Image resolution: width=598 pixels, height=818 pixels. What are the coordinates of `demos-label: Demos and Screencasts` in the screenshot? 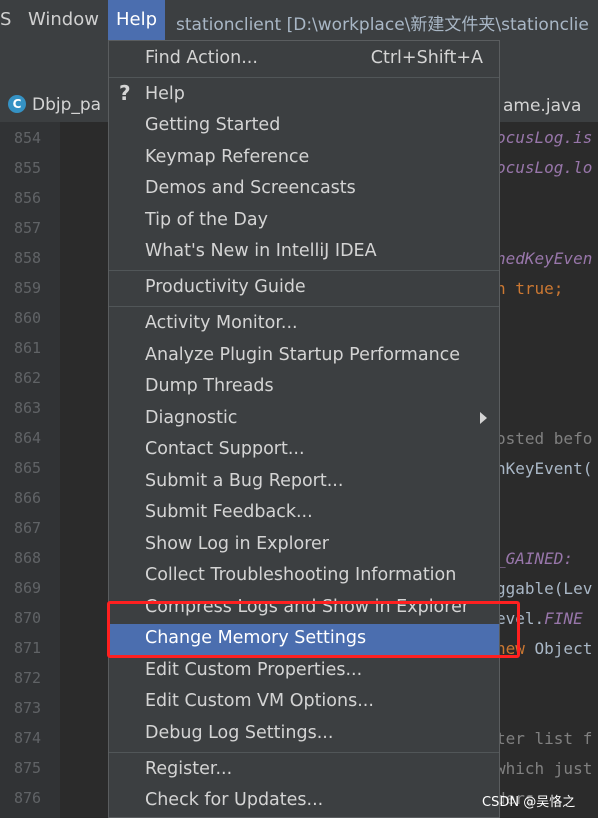 It's located at (250, 188).